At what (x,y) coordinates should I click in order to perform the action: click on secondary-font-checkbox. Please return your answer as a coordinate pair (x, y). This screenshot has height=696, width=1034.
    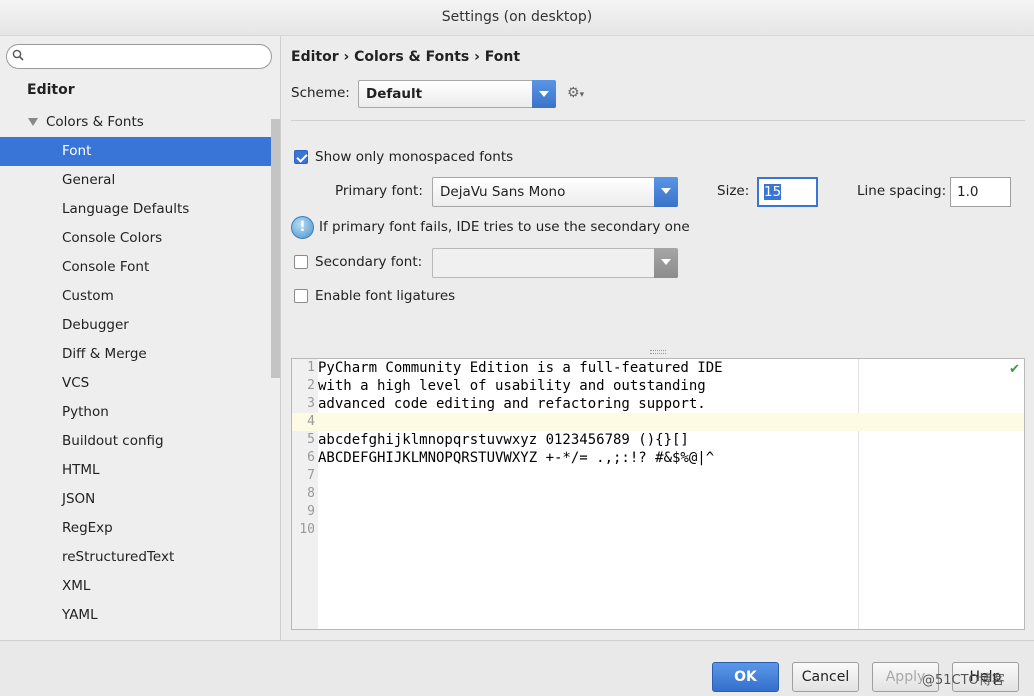
    Looking at the image, I should click on (301, 262).